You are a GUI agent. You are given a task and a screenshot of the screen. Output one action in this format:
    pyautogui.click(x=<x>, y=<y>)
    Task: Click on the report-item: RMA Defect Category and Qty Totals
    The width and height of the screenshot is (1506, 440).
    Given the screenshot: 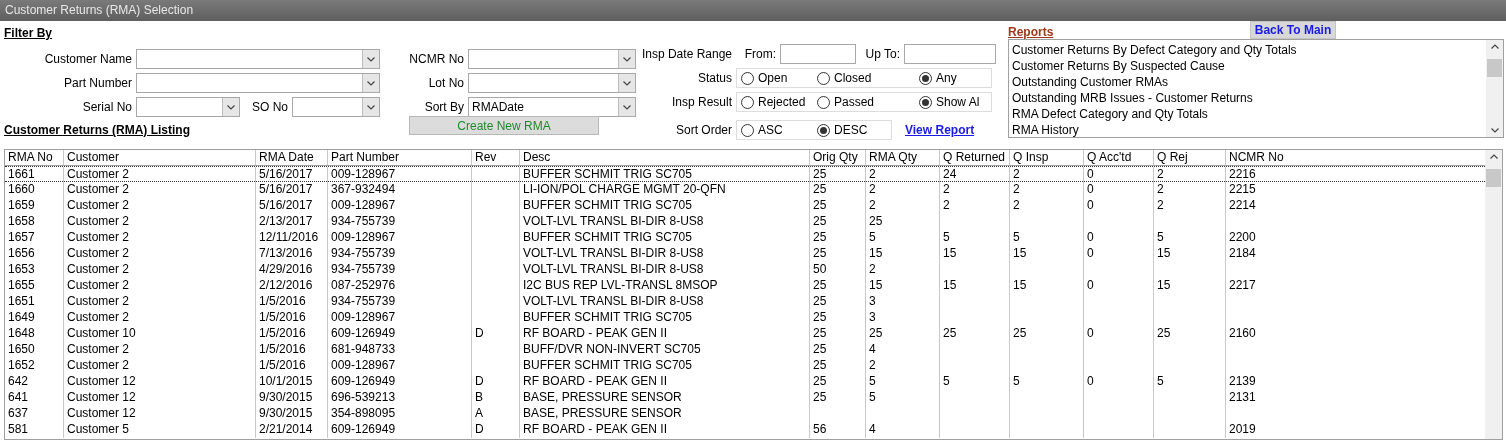 What is the action you would take?
    pyautogui.click(x=1249, y=114)
    